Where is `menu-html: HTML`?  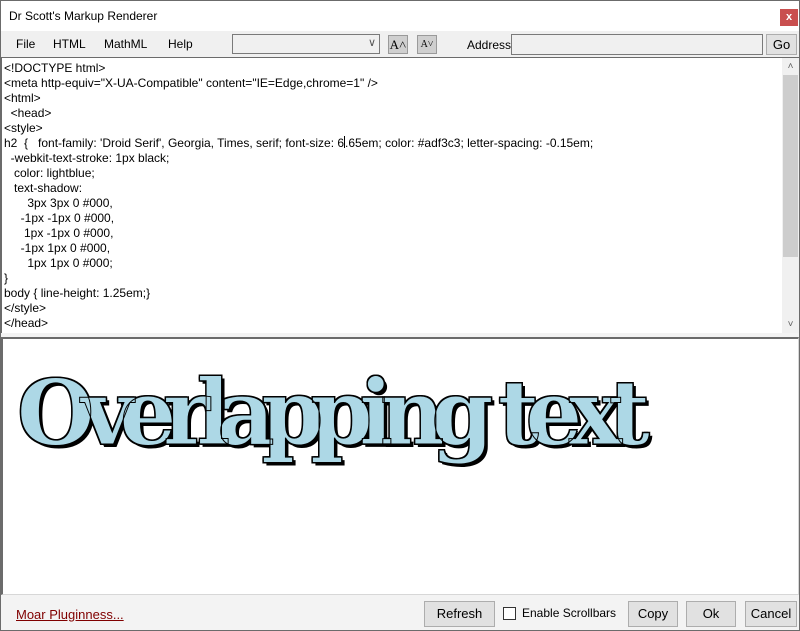
menu-html: HTML is located at coordinates (69, 44).